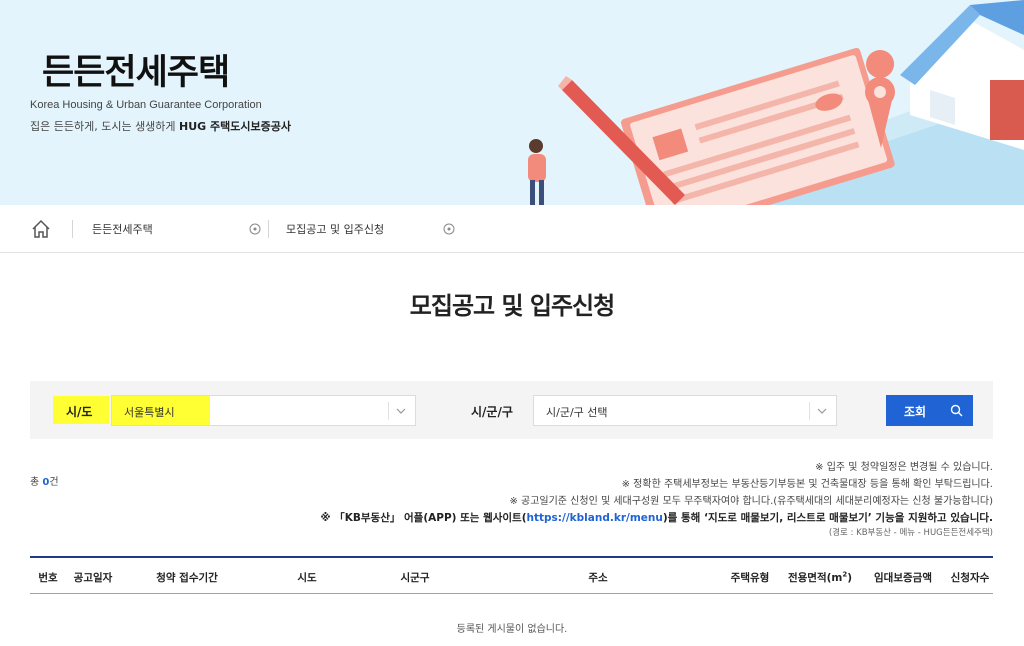 The image size is (1024, 646). What do you see at coordinates (122, 229) in the screenshot?
I see `breadcrumb-item-rental-housing: 든든전세주택` at bounding box center [122, 229].